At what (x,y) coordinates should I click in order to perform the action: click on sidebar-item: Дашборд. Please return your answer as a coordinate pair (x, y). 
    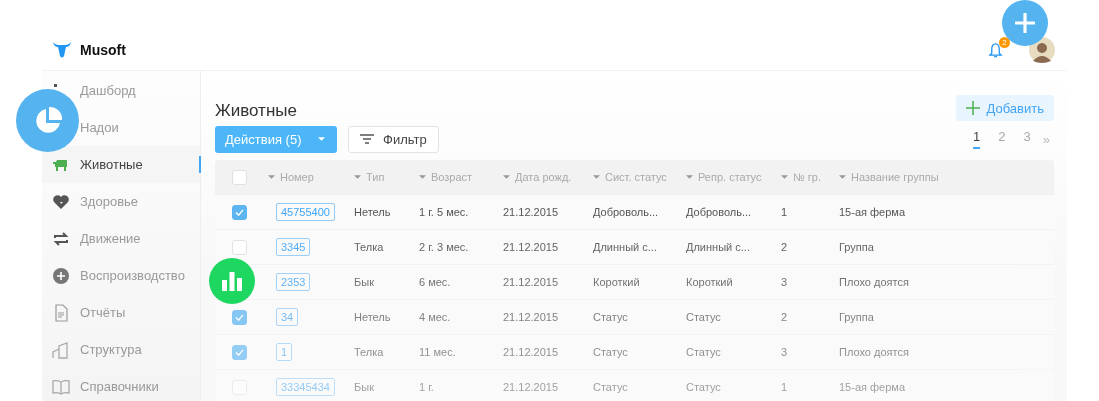
    Looking at the image, I should click on (108, 90).